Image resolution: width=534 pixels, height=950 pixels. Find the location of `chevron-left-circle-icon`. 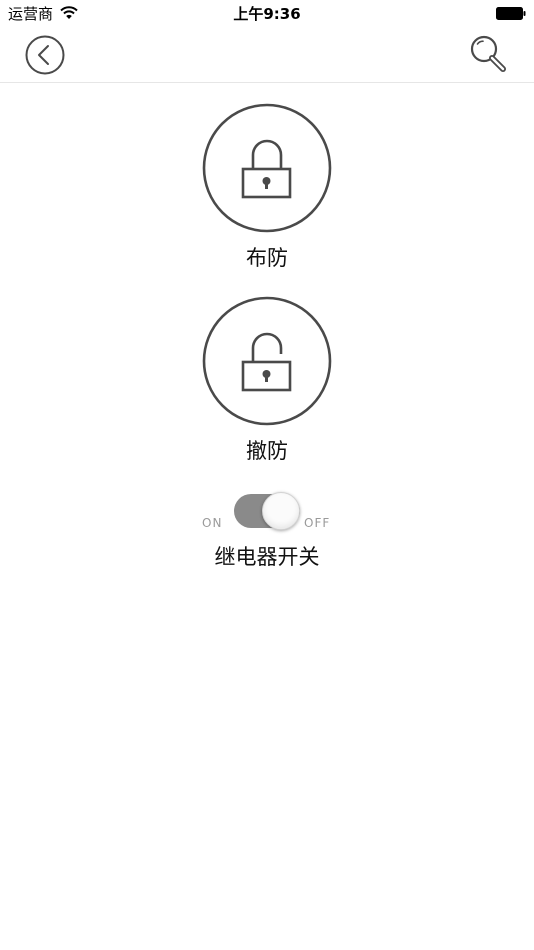

chevron-left-circle-icon is located at coordinates (45, 55).